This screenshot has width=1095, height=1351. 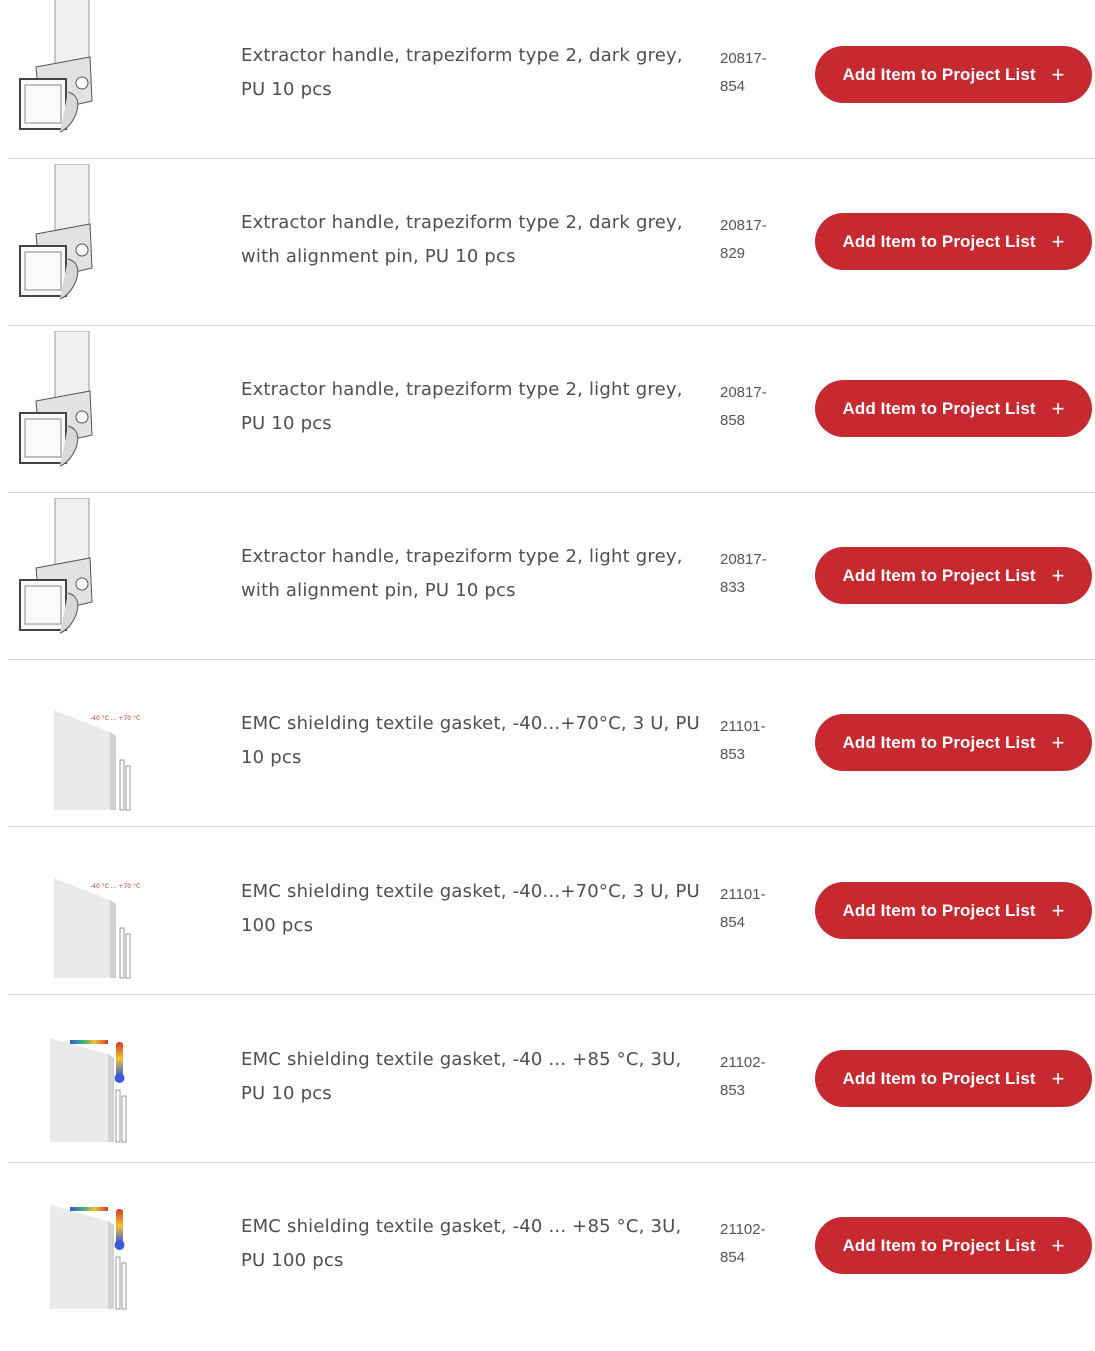 What do you see at coordinates (743, 908) in the screenshot?
I see `product-code: 21101-854` at bounding box center [743, 908].